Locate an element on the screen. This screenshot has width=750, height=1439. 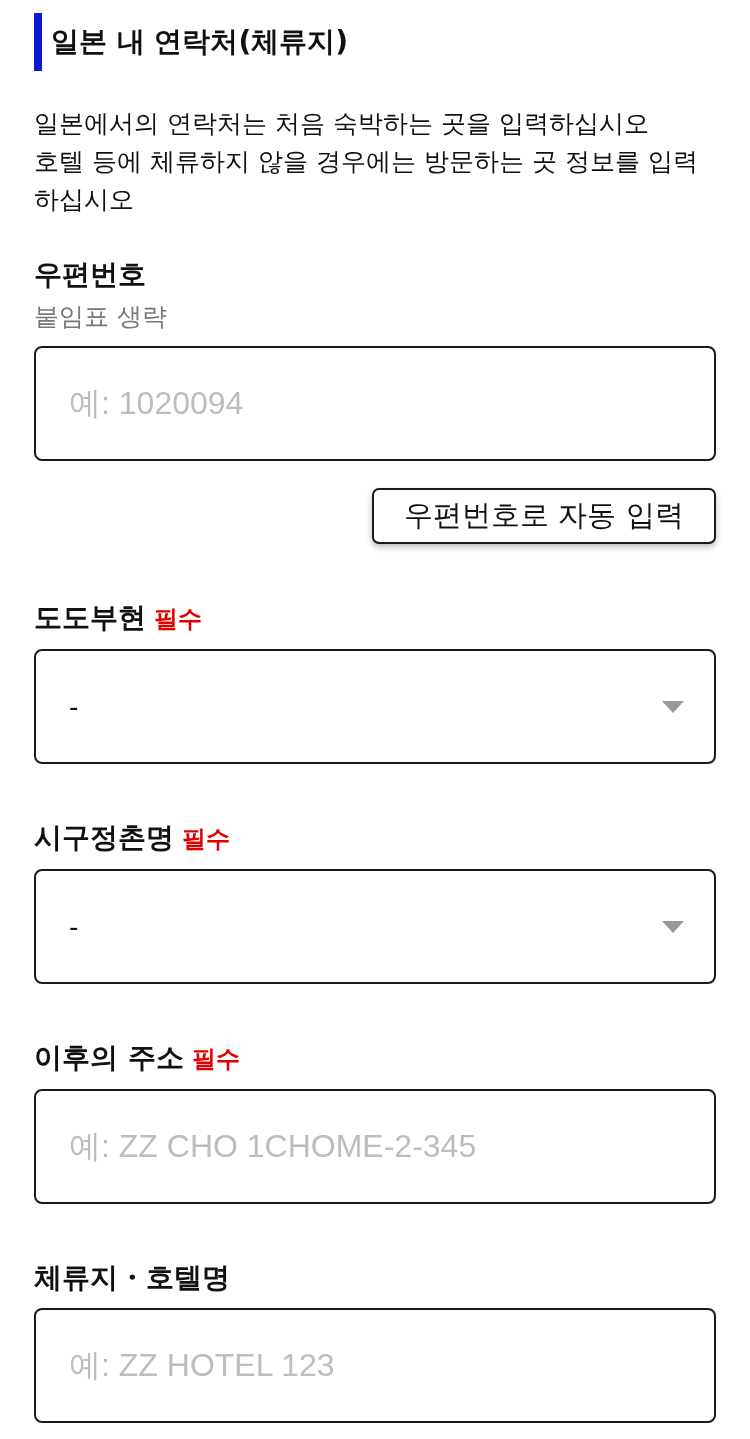
field-label: 도도부현 is located at coordinates (90, 618).